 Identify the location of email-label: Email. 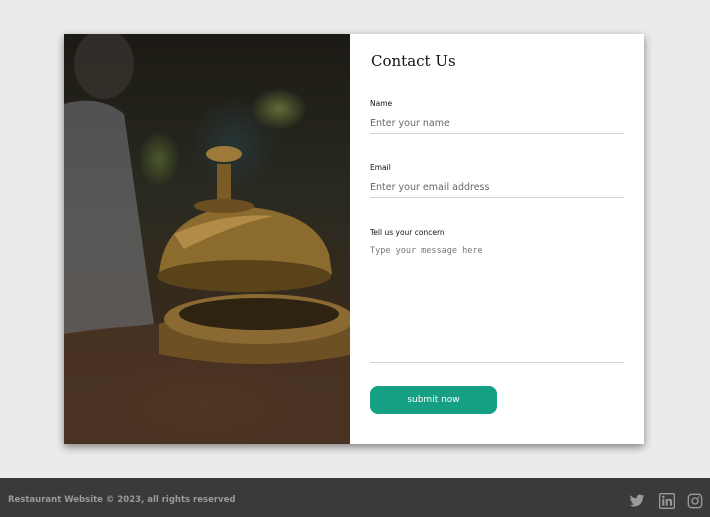
(380, 167).